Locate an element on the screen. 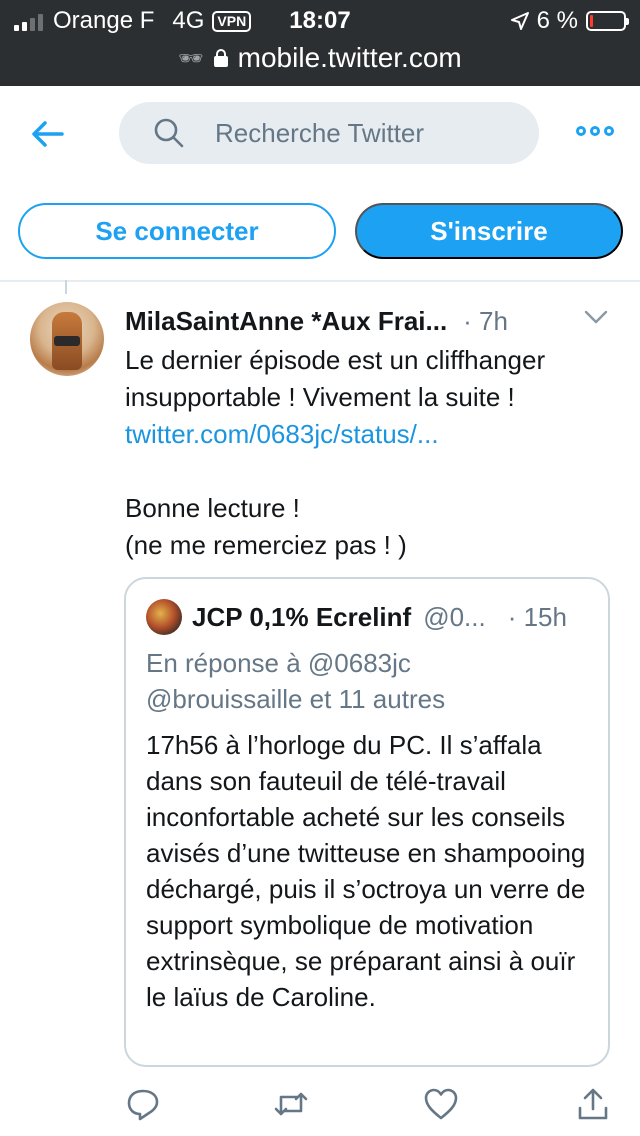 Image resolution: width=640 pixels, height=1136 pixels. search-icon is located at coordinates (169, 133).